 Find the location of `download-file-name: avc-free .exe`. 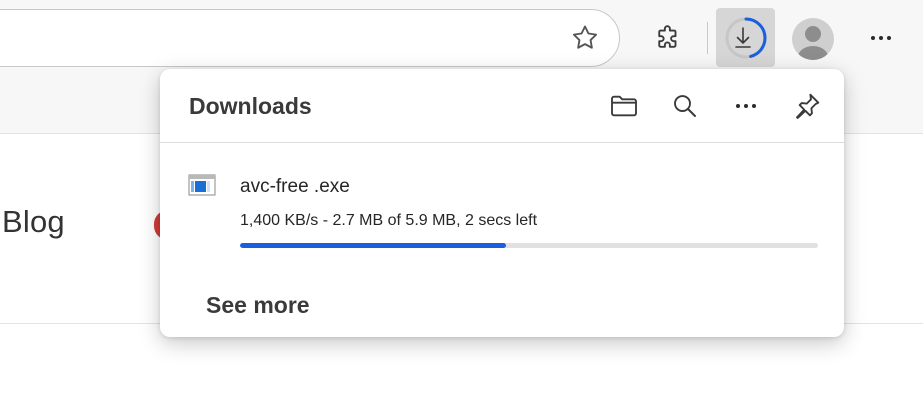

download-file-name: avc-free .exe is located at coordinates (295, 187).